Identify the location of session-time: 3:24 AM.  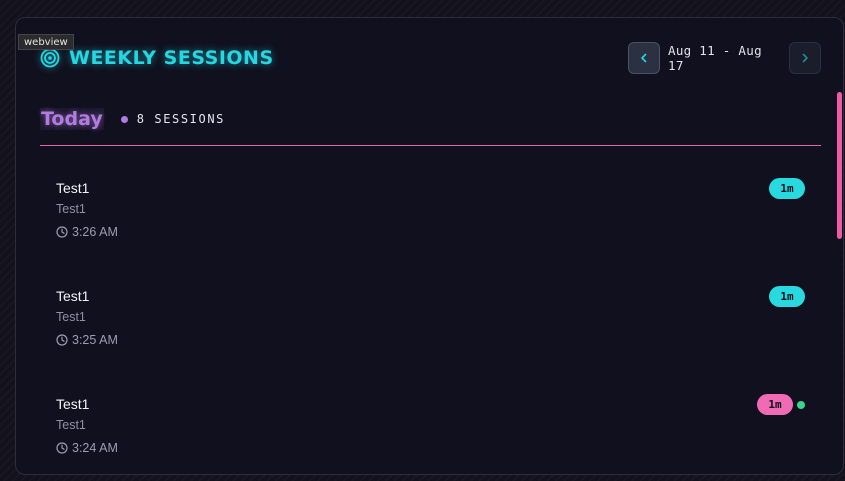
(87, 448).